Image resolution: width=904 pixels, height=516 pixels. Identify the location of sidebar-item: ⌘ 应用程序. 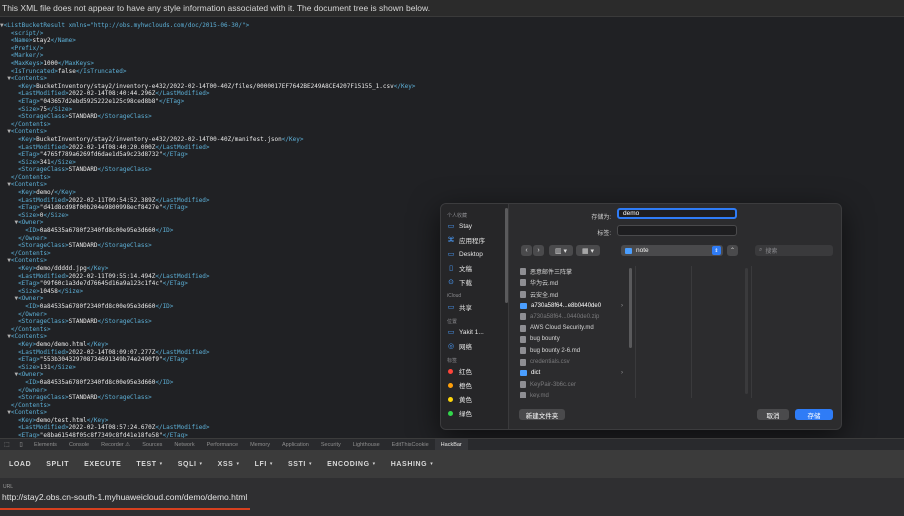
(477, 240).